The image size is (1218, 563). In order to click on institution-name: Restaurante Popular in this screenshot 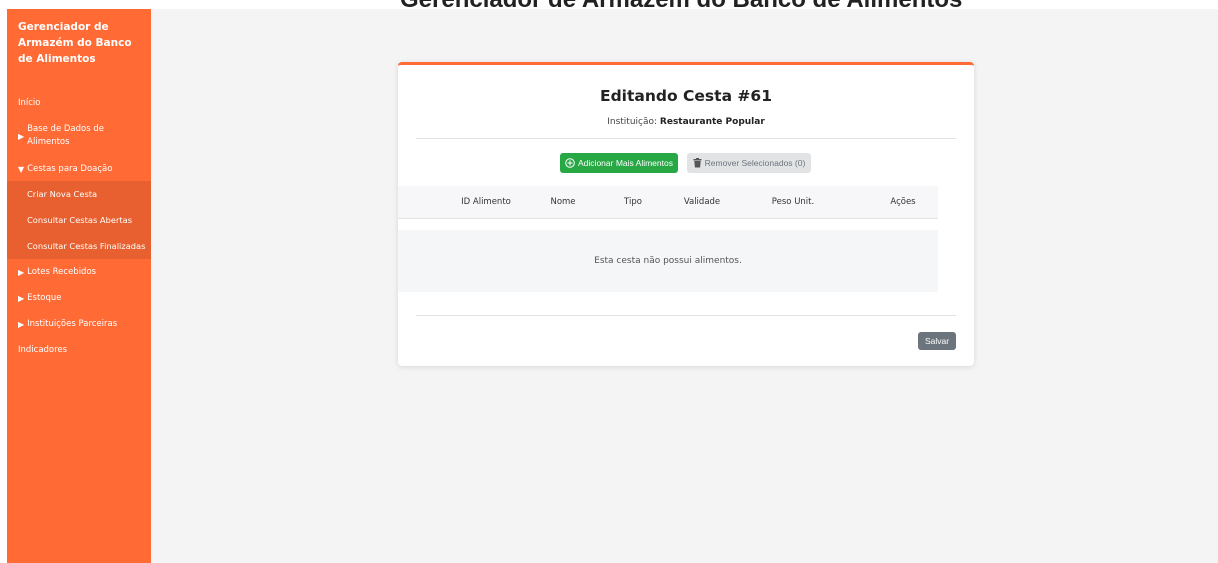, I will do `click(712, 122)`.